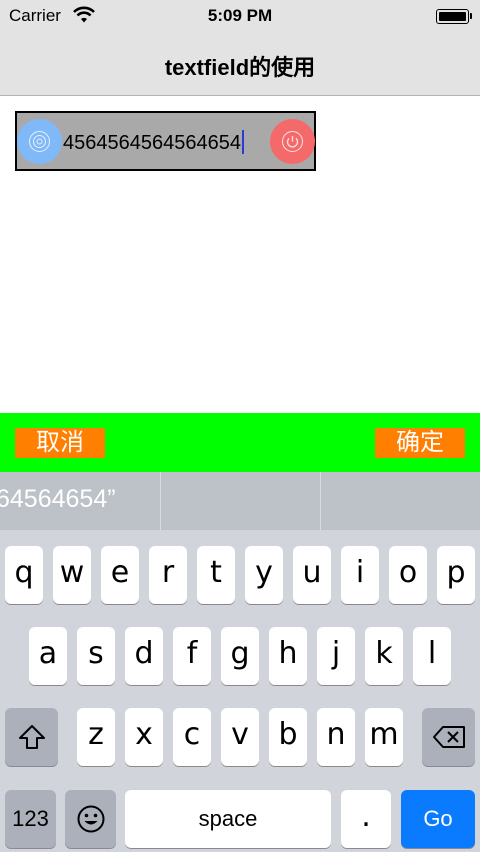  I want to click on key-c: c, so click(192, 737).